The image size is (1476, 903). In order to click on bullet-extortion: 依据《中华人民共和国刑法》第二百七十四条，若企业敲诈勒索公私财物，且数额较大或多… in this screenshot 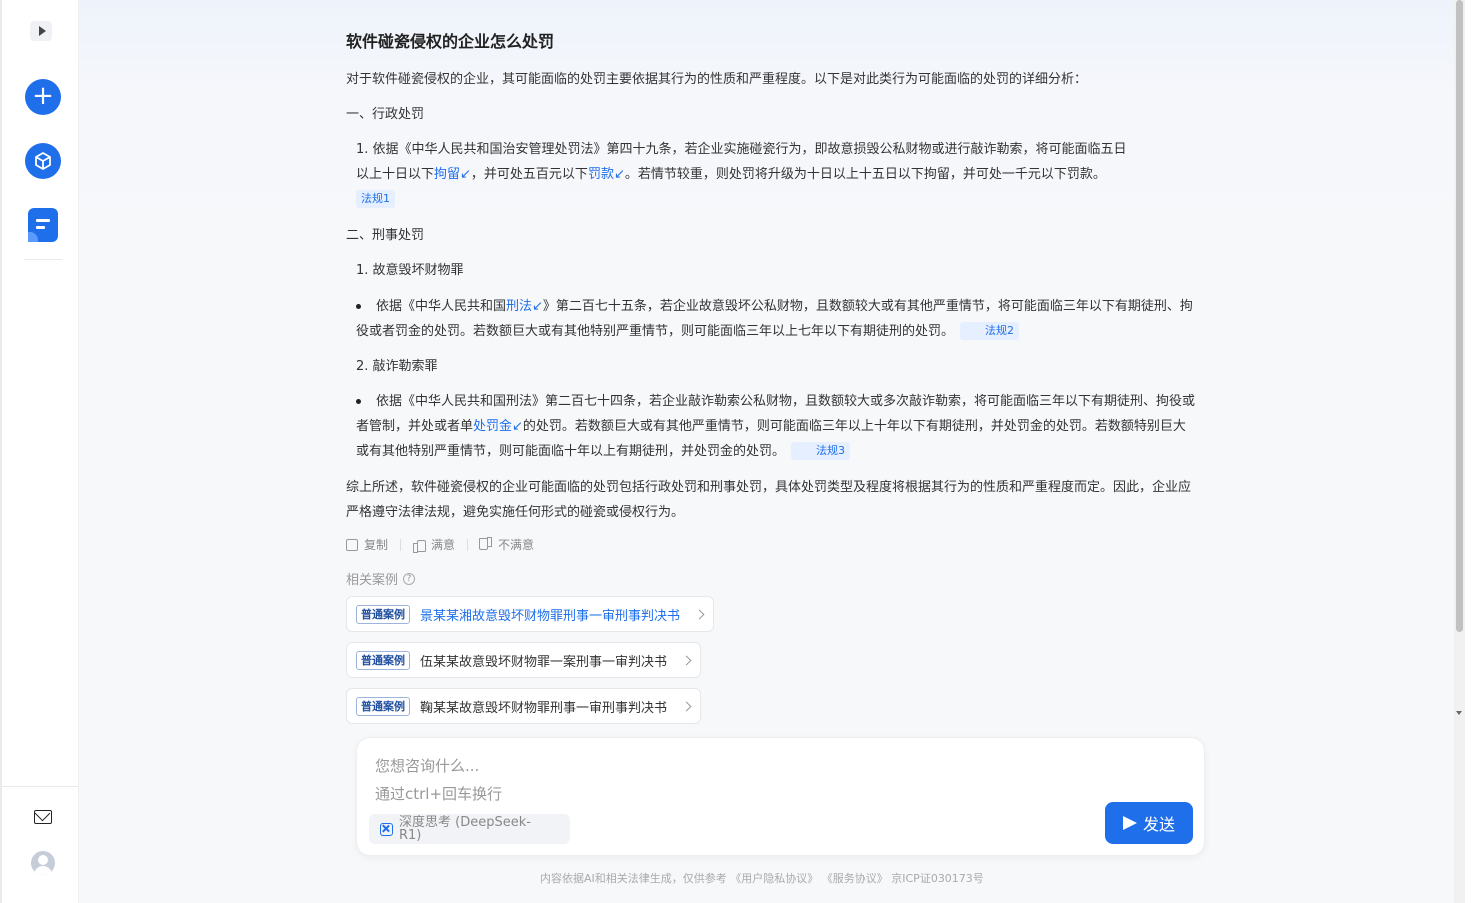, I will do `click(777, 426)`.